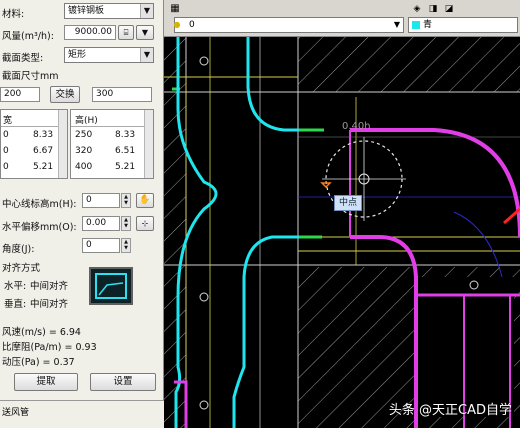 Image resolution: width=520 pixels, height=428 pixels. What do you see at coordinates (30, 76) in the screenshot?
I see `section-size-label: 截面尺寸mm` at bounding box center [30, 76].